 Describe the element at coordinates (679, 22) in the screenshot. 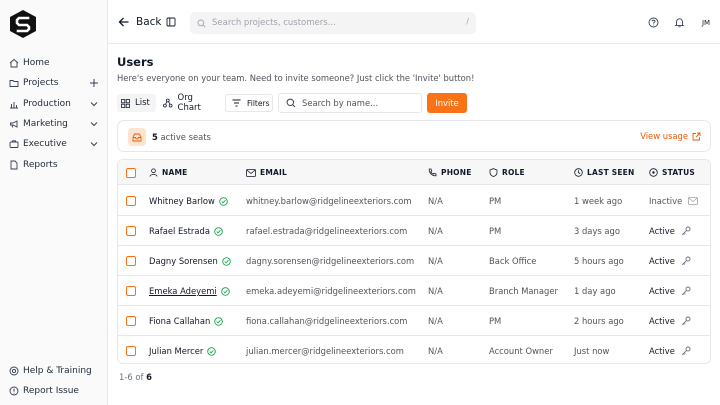

I see `notifications-button` at that location.